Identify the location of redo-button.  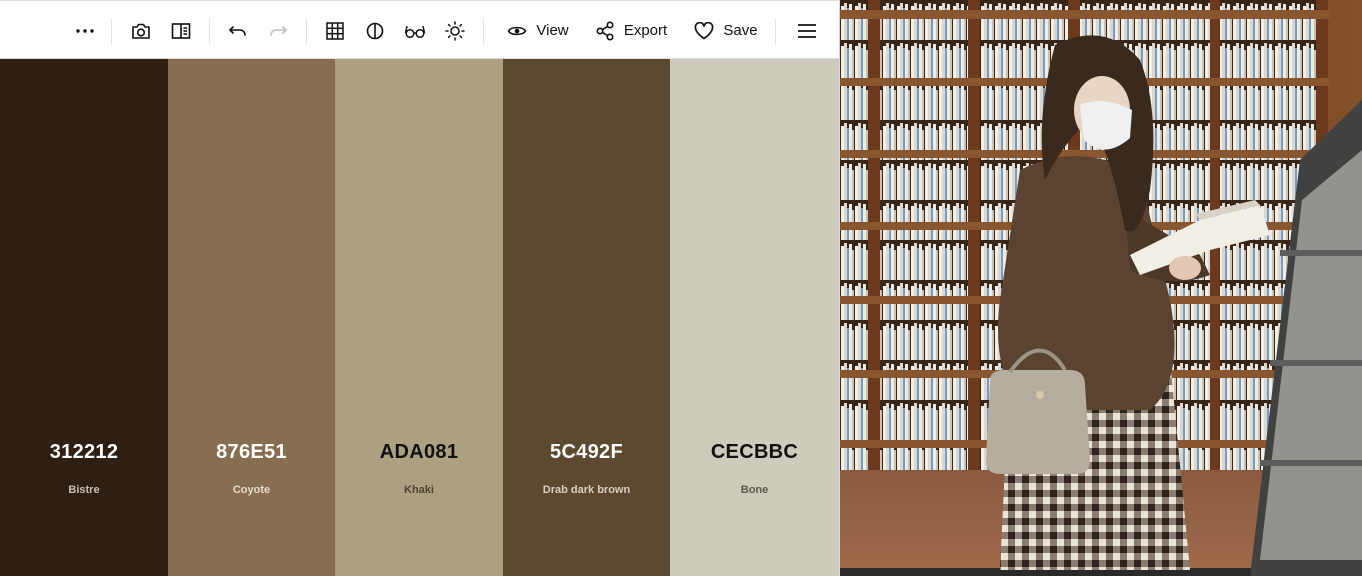
(278, 30).